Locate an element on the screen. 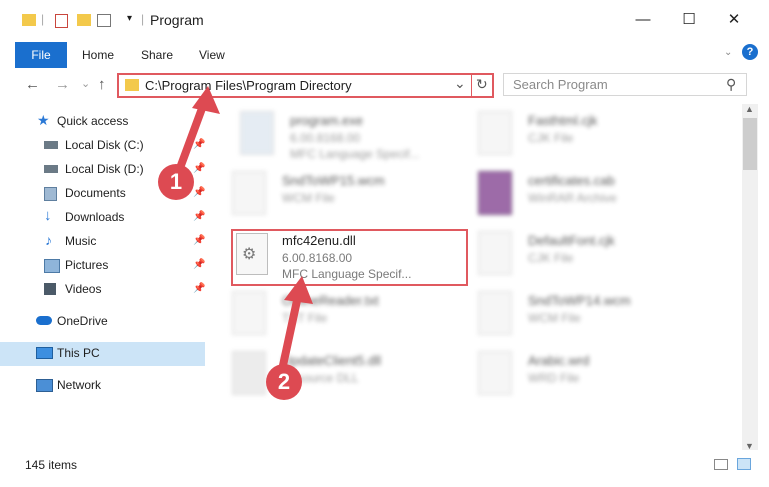 The width and height of the screenshot is (769, 487). arrow-2-head is located at coordinates (298, 290).